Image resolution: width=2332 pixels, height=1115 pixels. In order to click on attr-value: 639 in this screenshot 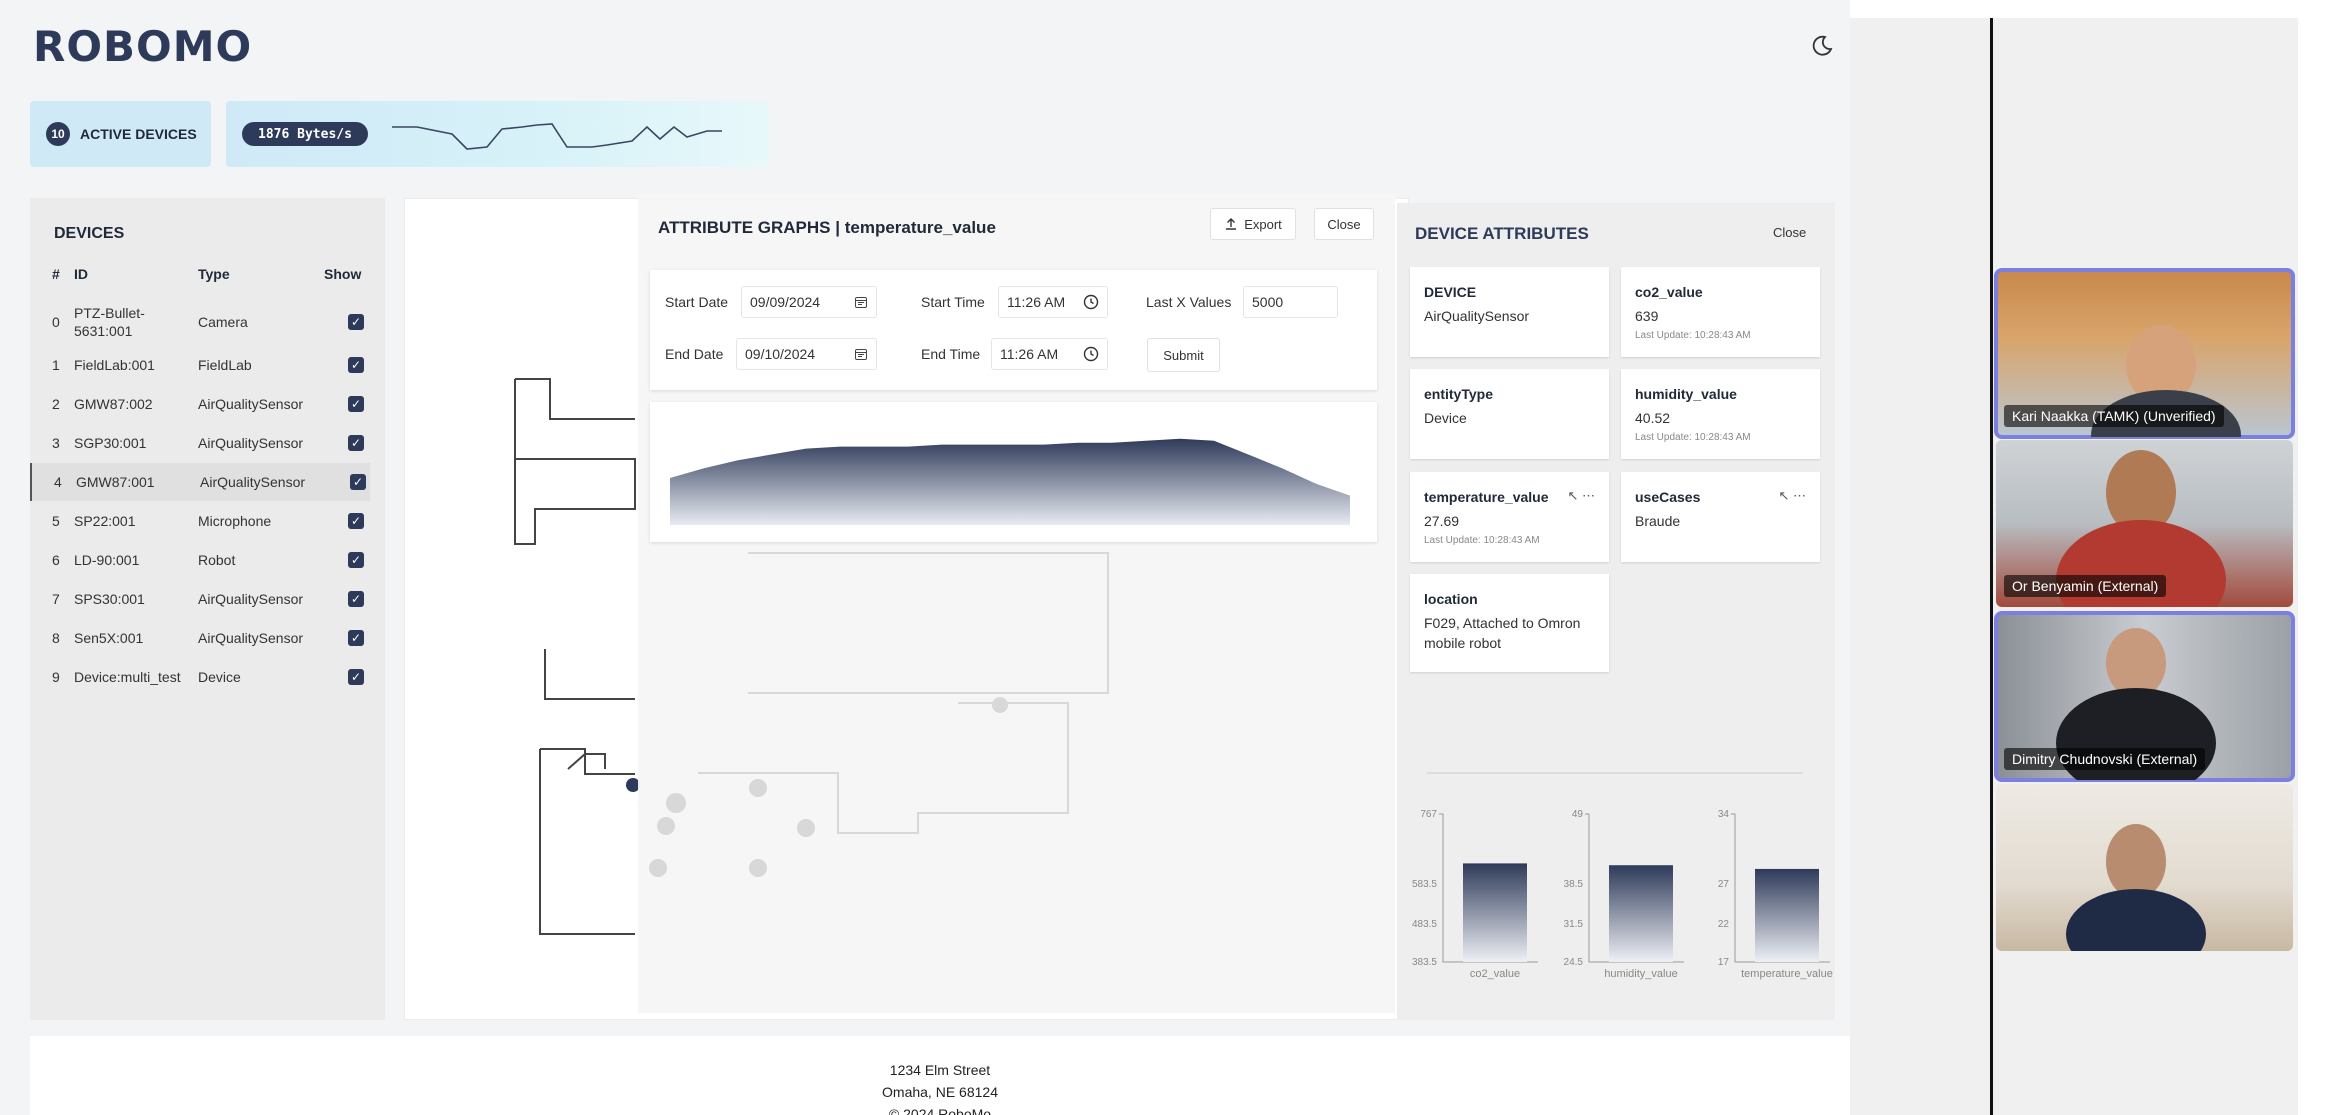, I will do `click(1647, 316)`.